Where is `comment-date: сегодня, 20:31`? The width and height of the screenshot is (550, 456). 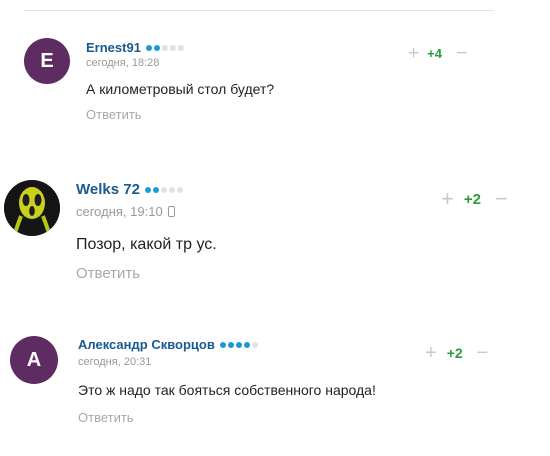
comment-date: сегодня, 20:31 is located at coordinates (114, 362).